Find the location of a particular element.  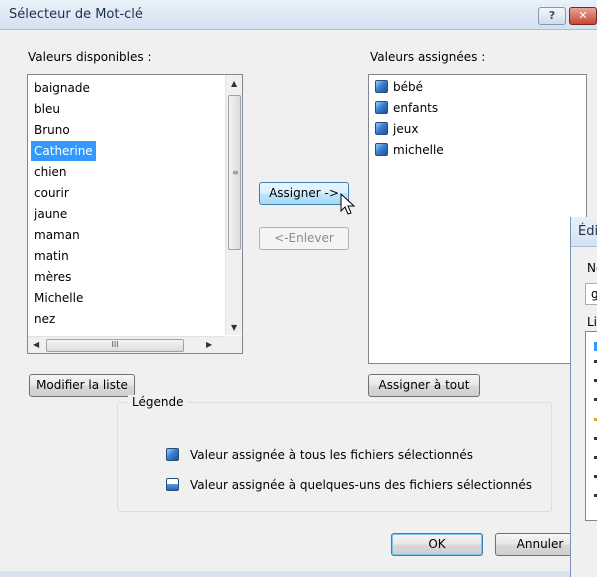

background-edit-window: Édi No g Lis is located at coordinates (583, 397).